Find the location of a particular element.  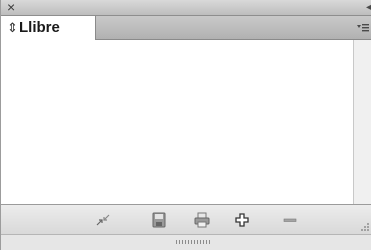

panel-bottom-toolbar is located at coordinates (186, 219).